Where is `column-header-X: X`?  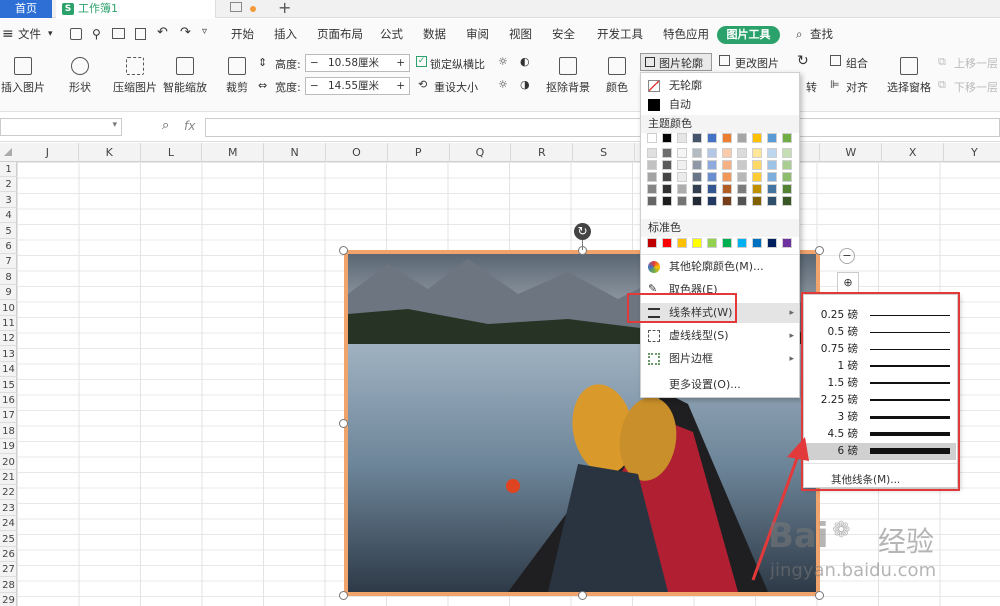 column-header-X: X is located at coordinates (913, 152).